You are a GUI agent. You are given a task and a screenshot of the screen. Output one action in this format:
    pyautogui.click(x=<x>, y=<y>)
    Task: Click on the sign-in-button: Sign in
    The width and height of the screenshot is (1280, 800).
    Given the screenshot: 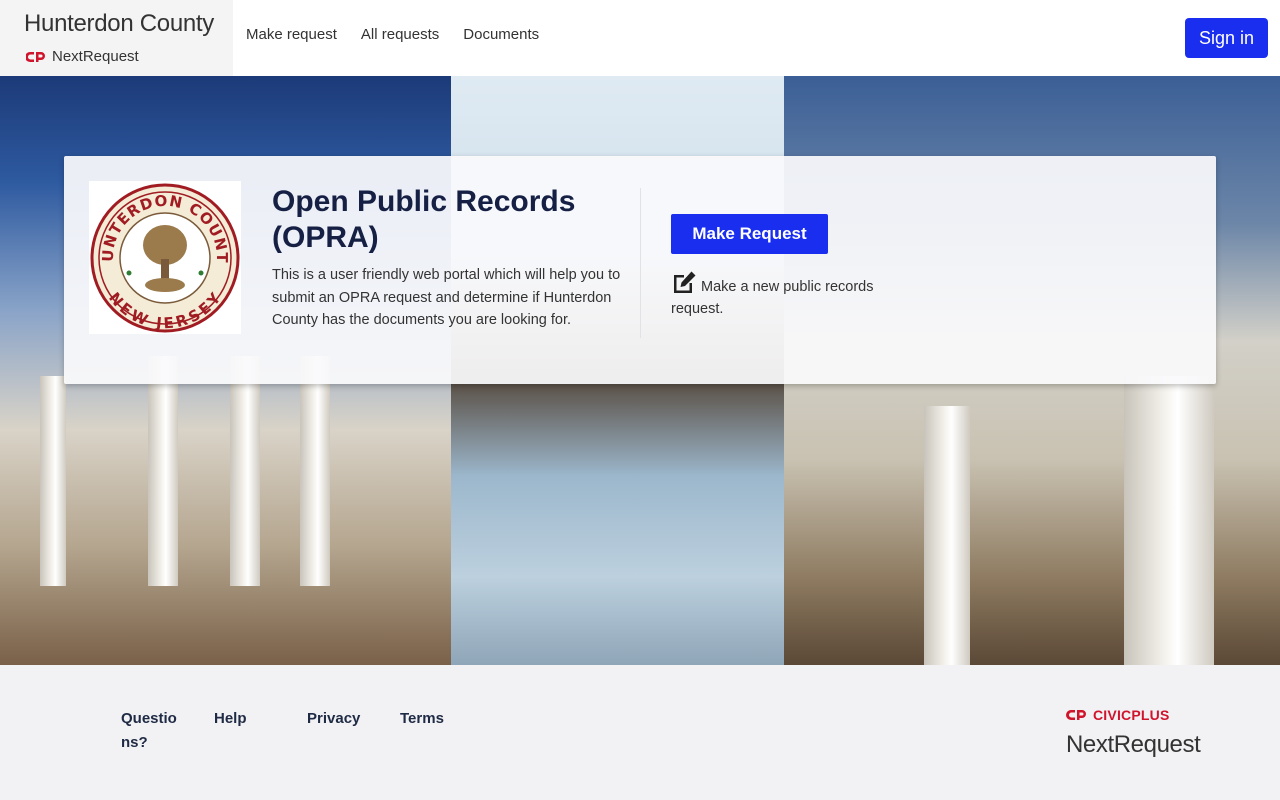 What is the action you would take?
    pyautogui.click(x=1226, y=38)
    